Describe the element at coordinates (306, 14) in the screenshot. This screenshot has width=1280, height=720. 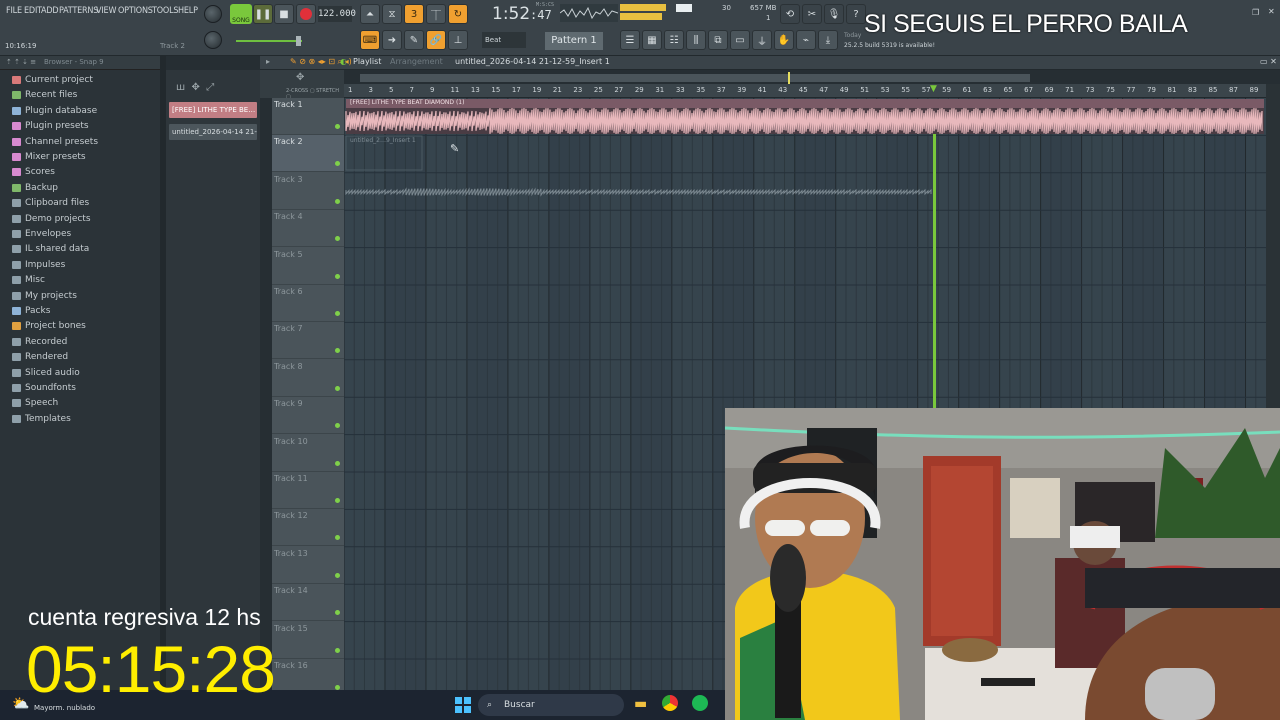
I see `record-button` at that location.